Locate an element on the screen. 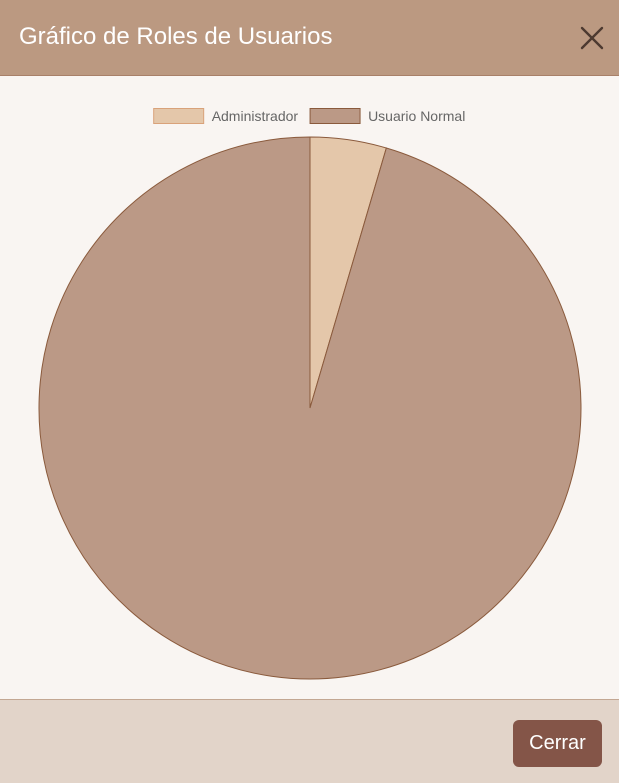  legend-label: Administrador is located at coordinates (255, 116).